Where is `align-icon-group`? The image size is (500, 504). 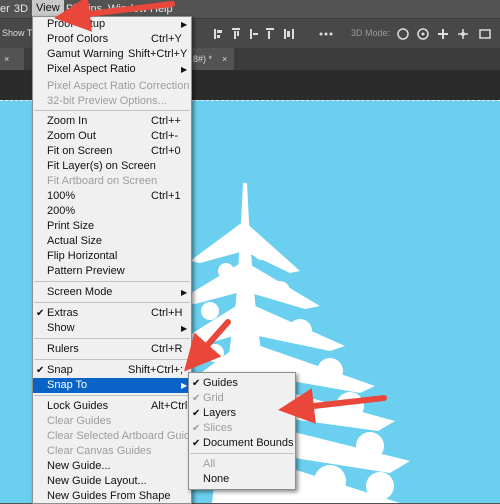
align-icon-group is located at coordinates (258, 34).